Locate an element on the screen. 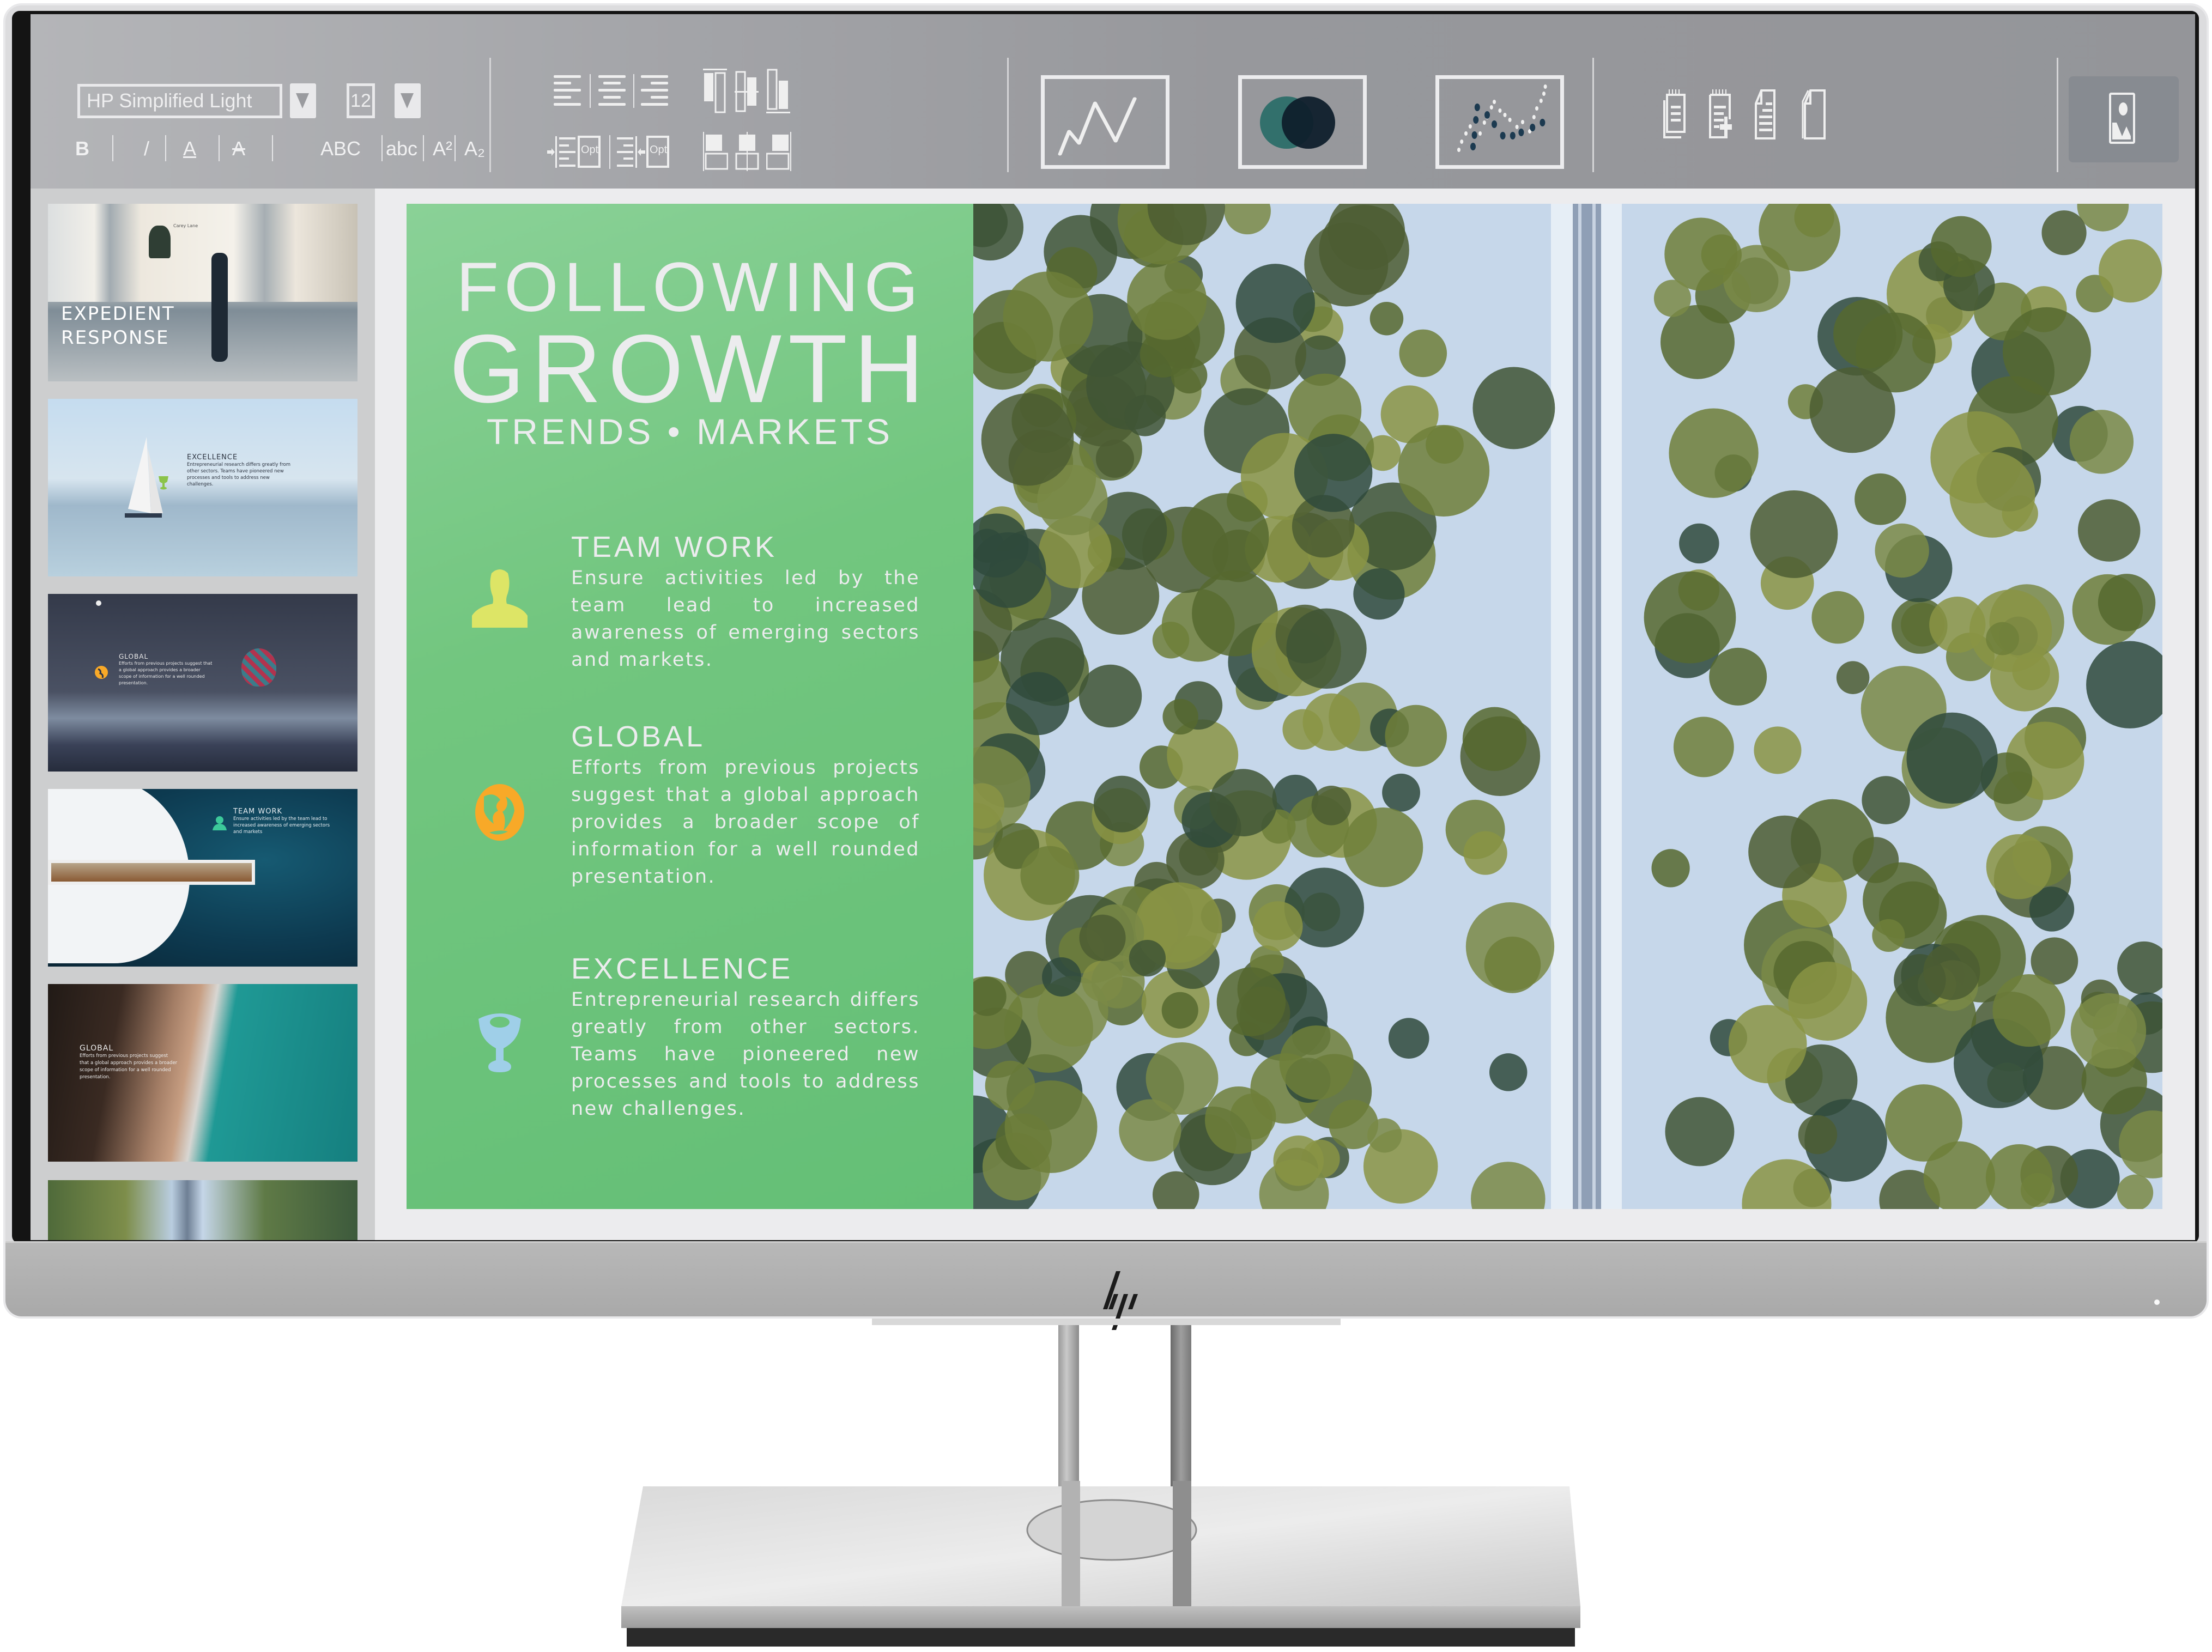 The height and width of the screenshot is (1652, 2212). strikethrough-button: A is located at coordinates (238, 148).